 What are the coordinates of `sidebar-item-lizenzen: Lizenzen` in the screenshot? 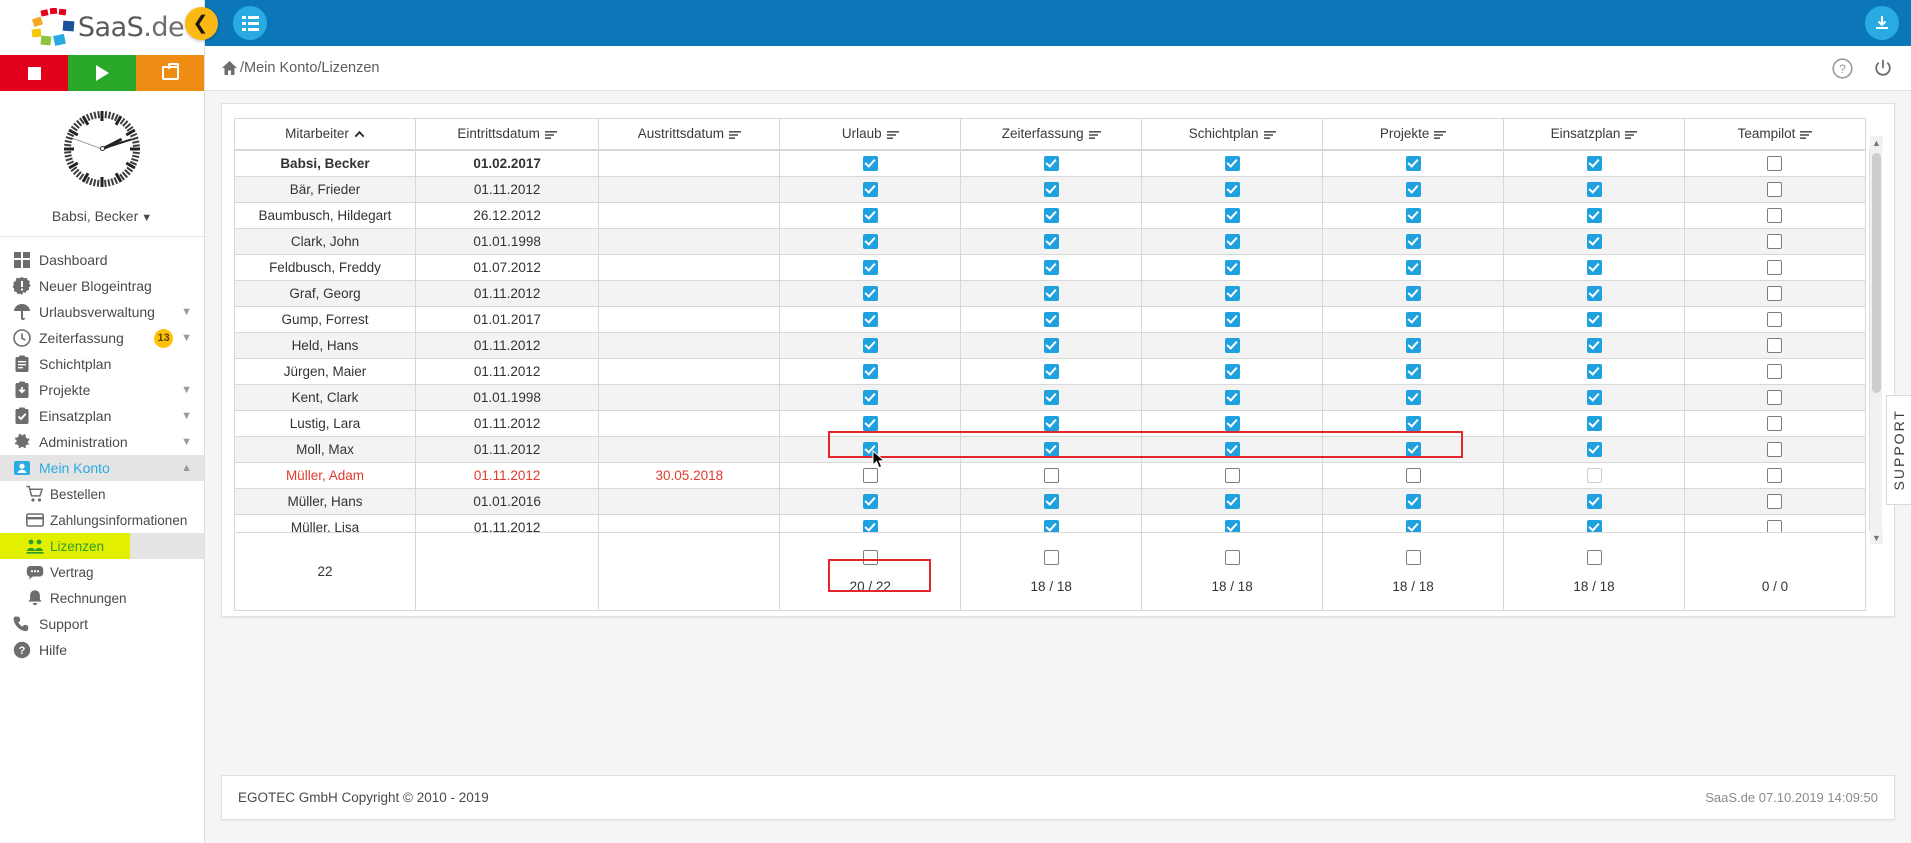 It's located at (102, 546).